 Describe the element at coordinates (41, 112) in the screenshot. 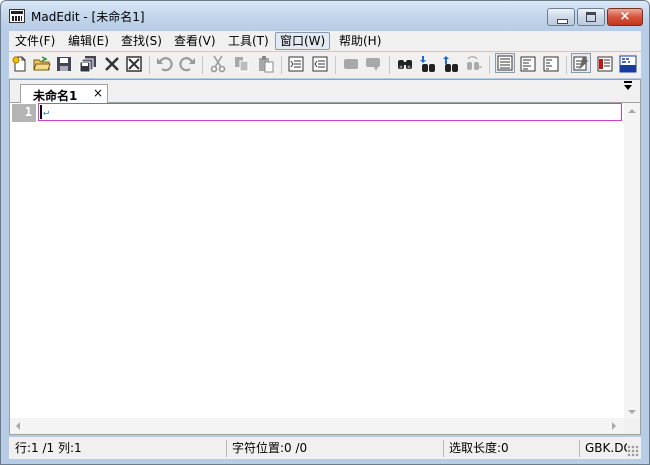

I see `text-caret` at that location.